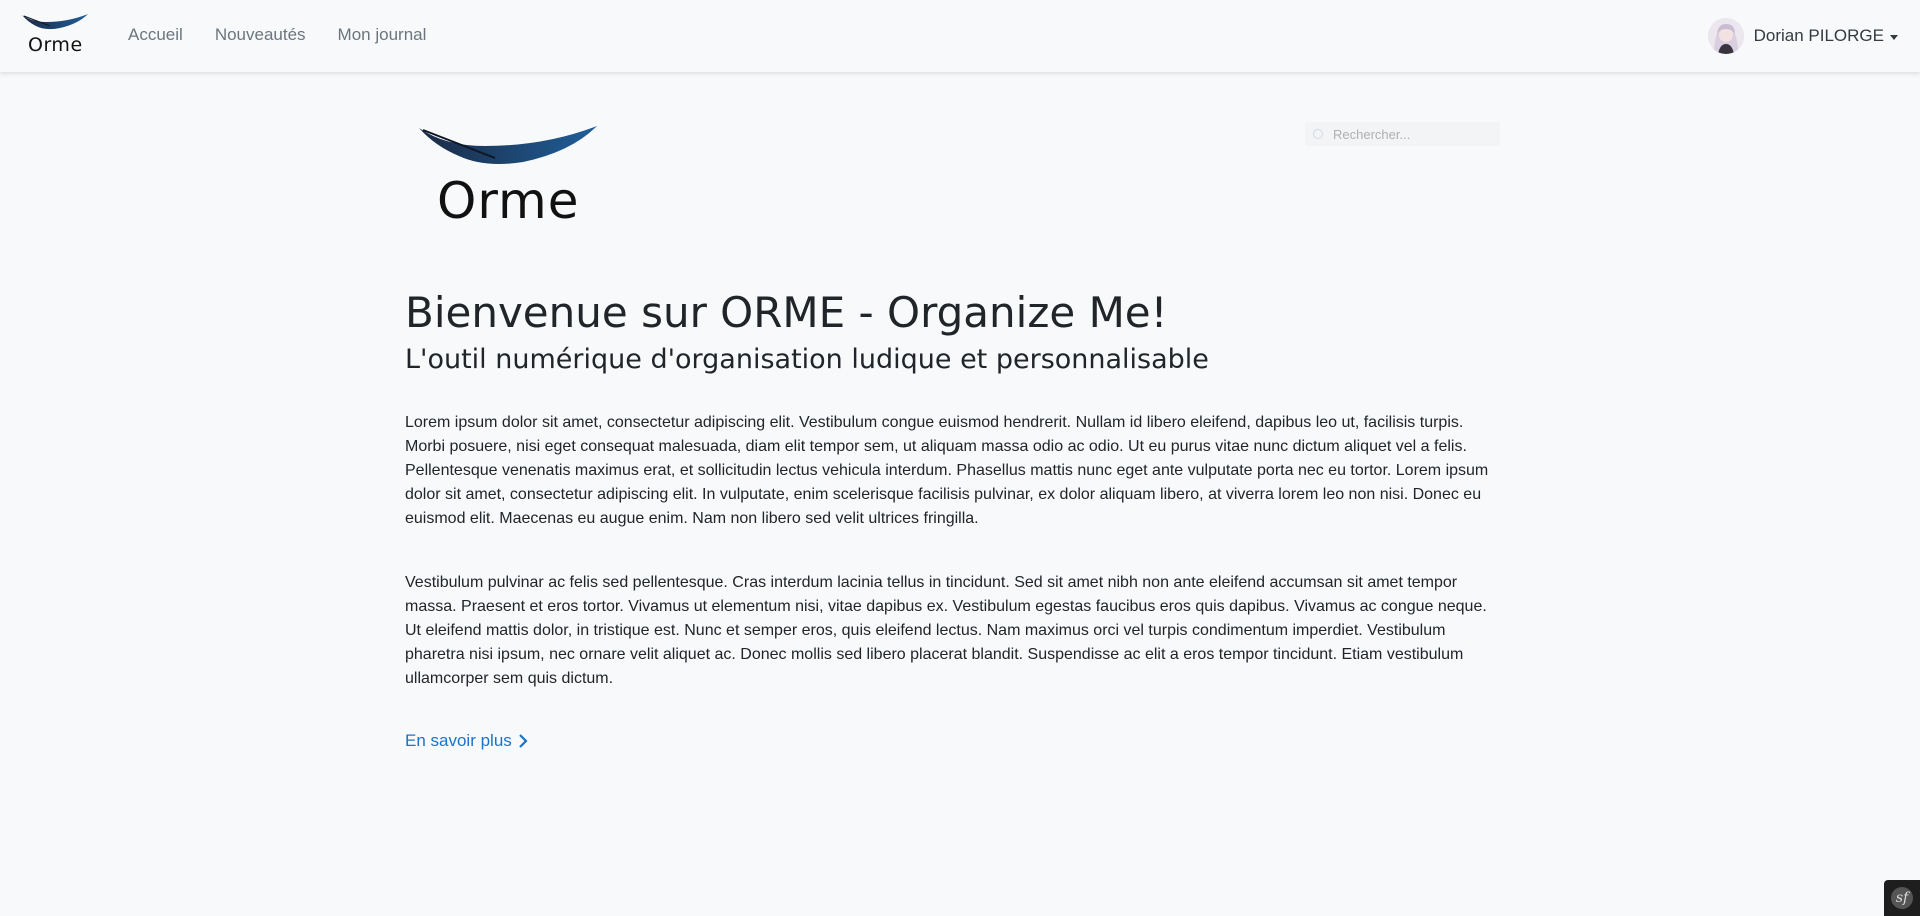 The height and width of the screenshot is (916, 1920). What do you see at coordinates (1818, 35) in the screenshot?
I see `user-name: Dorian PILORGE` at bounding box center [1818, 35].